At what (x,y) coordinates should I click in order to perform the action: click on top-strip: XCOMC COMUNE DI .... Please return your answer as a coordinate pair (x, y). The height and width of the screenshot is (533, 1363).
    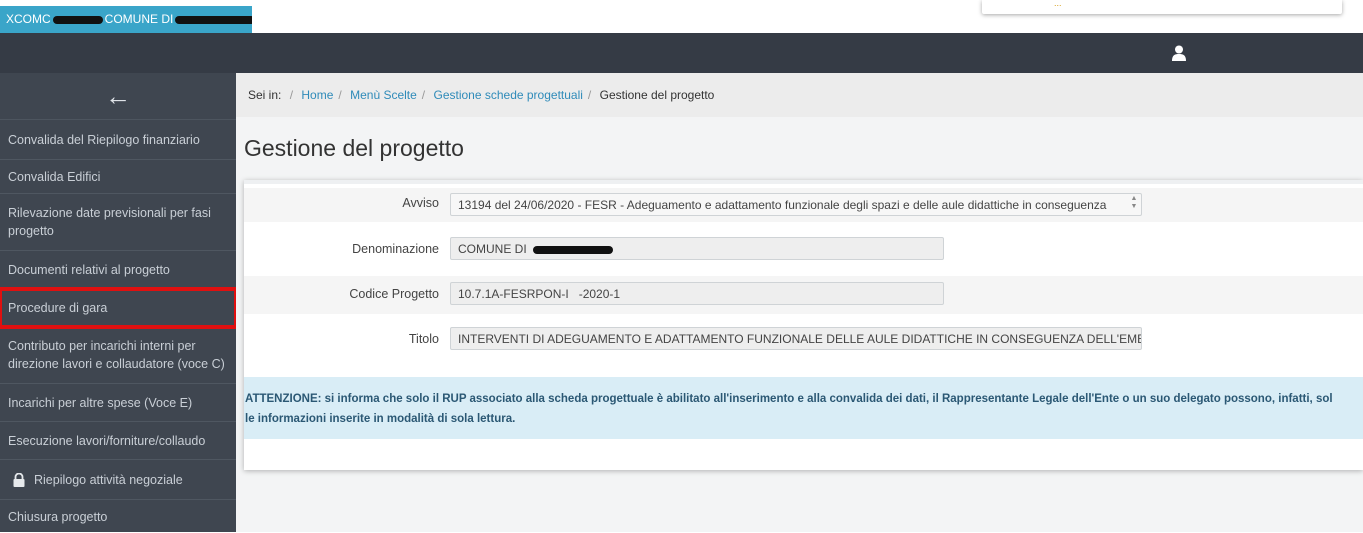
    Looking at the image, I should click on (681, 16).